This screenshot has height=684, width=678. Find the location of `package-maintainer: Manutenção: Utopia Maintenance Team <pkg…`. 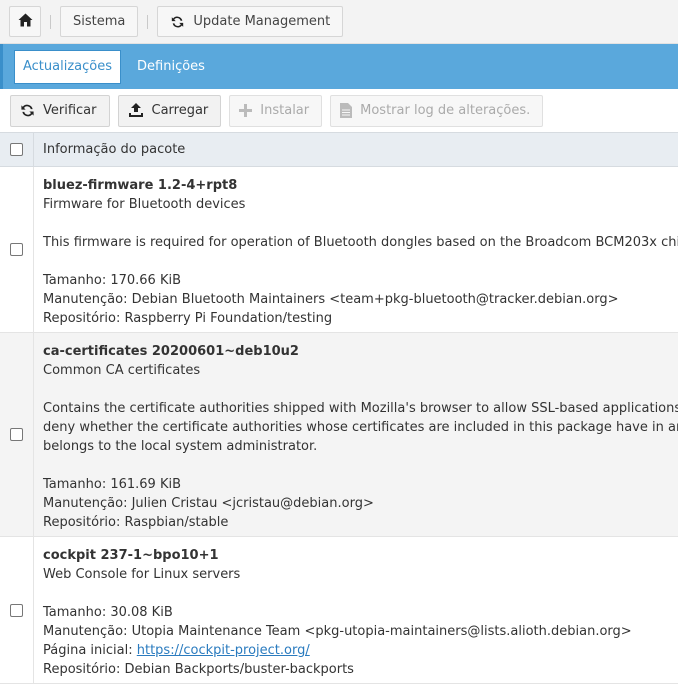

package-maintainer: Manutenção: Utopia Maintenance Team <pkg… is located at coordinates (337, 631).